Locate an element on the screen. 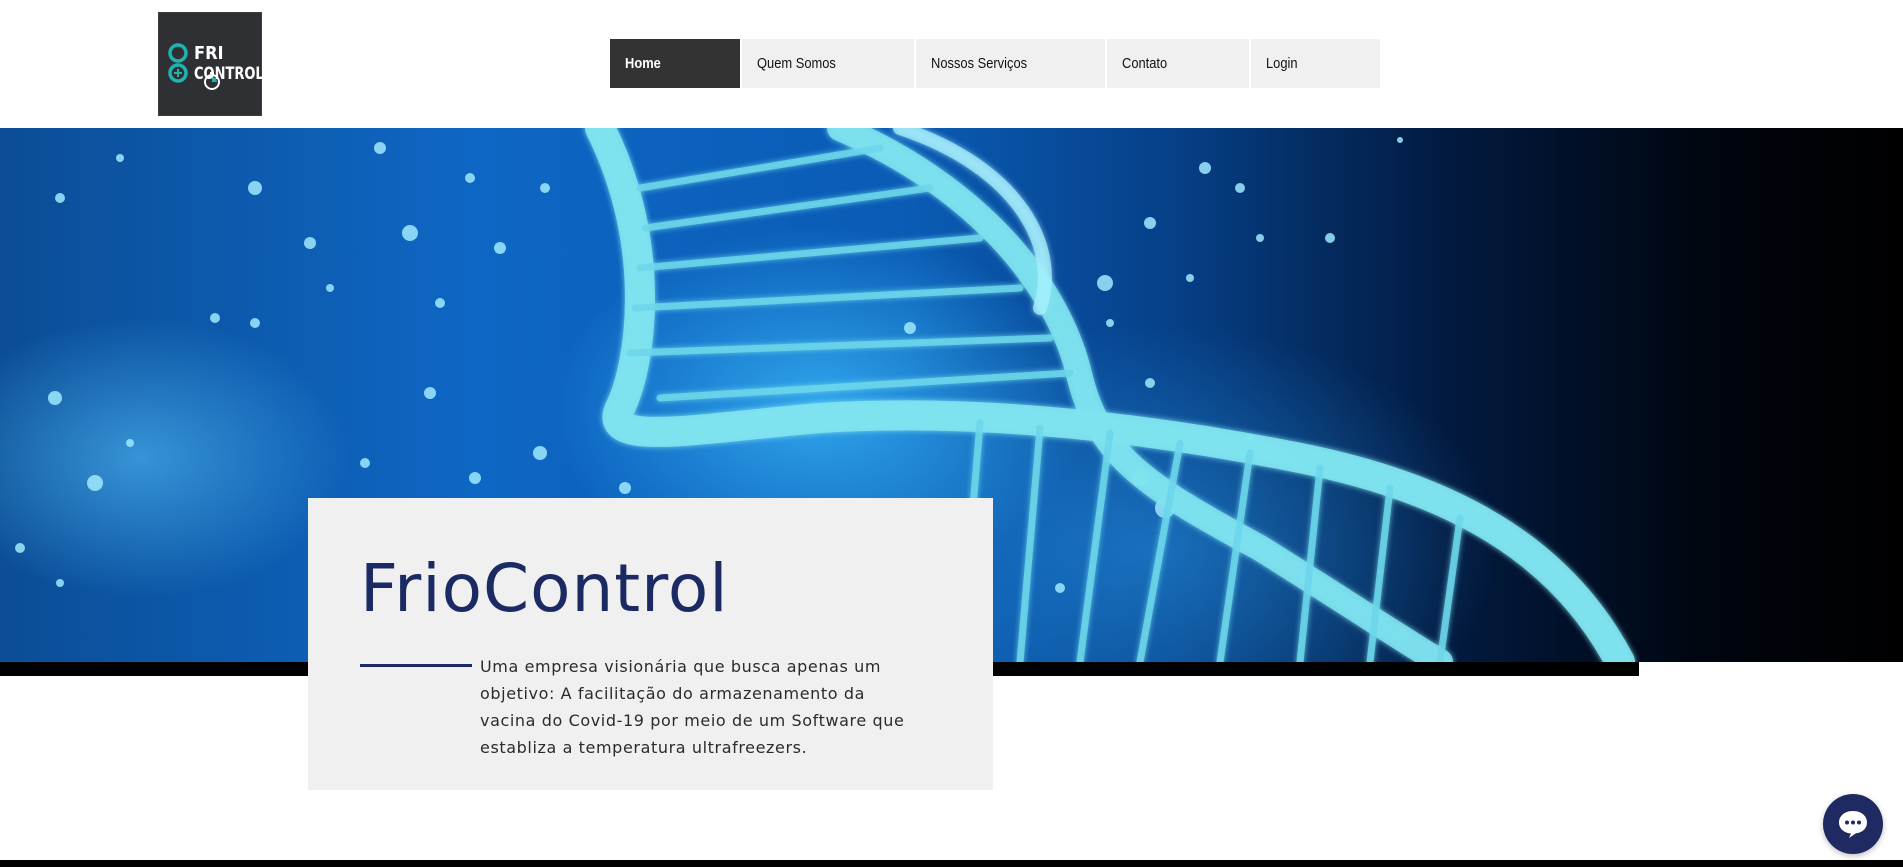 The width and height of the screenshot is (1903, 867). nav-label-login: Login is located at coordinates (1282, 63).